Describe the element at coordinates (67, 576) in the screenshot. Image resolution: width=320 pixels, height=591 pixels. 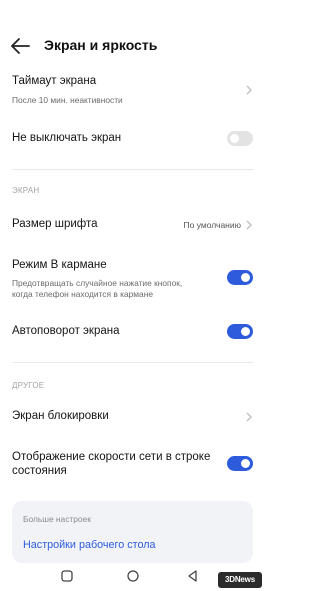
I see `recent-apps-icon` at that location.